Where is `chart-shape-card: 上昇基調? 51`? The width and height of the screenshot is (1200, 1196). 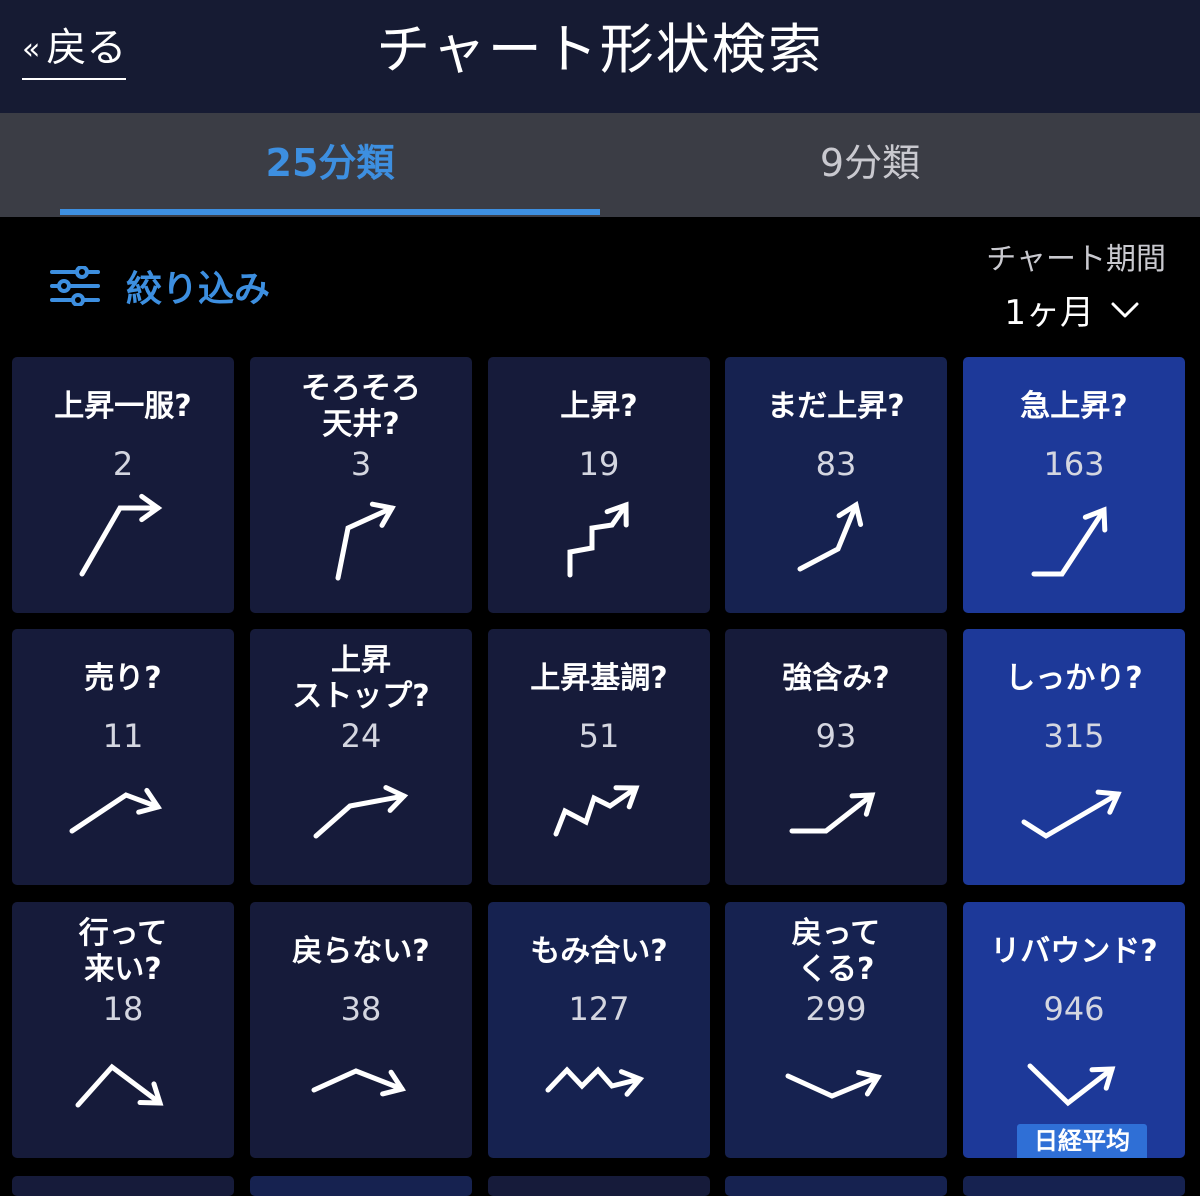 chart-shape-card: 上昇基調? 51 is located at coordinates (599, 757).